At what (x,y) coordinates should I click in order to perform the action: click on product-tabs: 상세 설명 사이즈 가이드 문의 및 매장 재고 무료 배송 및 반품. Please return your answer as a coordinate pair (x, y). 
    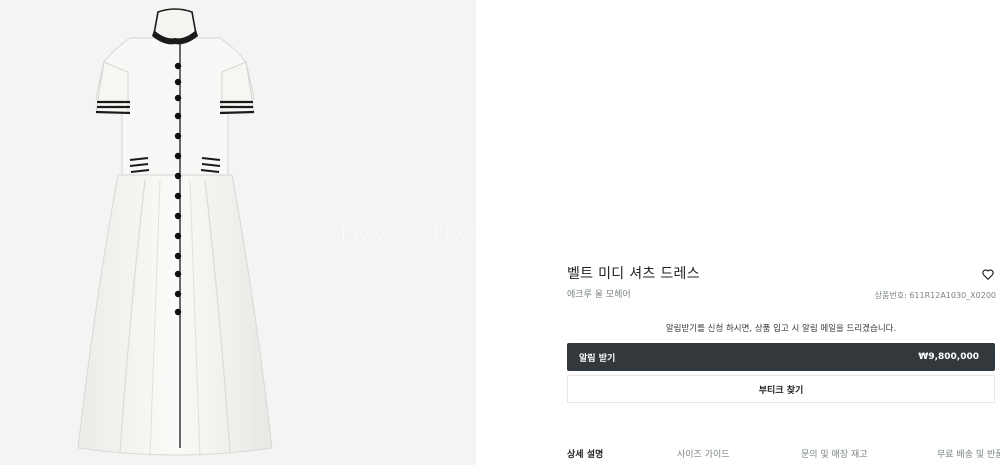
    Looking at the image, I should click on (783, 456).